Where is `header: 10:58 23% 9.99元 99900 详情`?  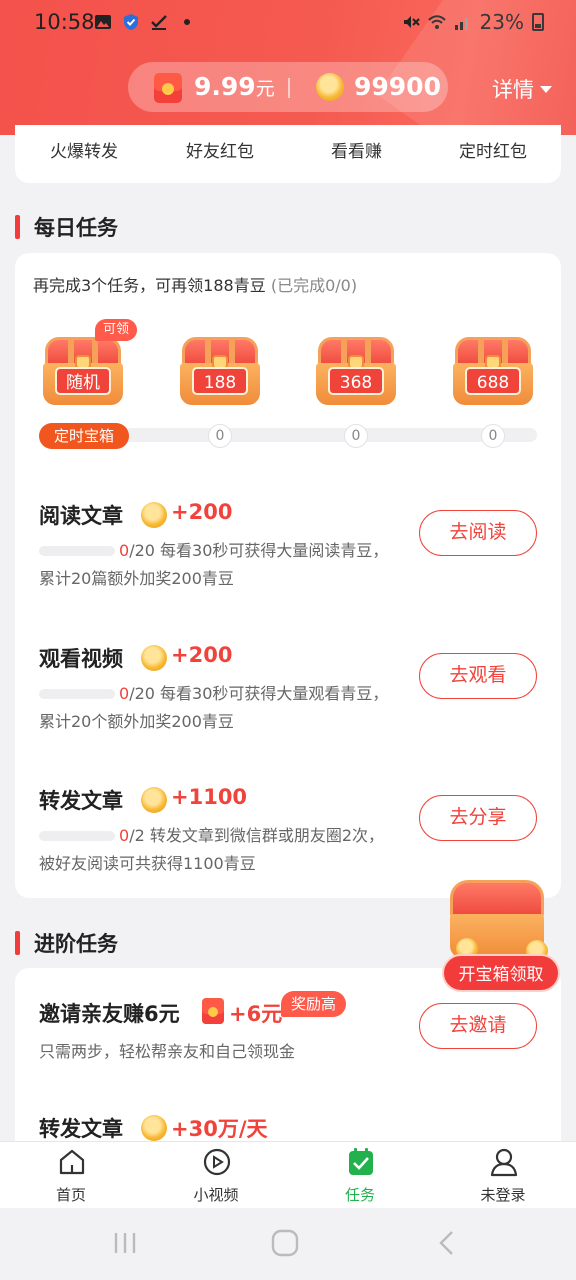 header: 10:58 23% 9.99元 99900 详情 is located at coordinates (288, 67).